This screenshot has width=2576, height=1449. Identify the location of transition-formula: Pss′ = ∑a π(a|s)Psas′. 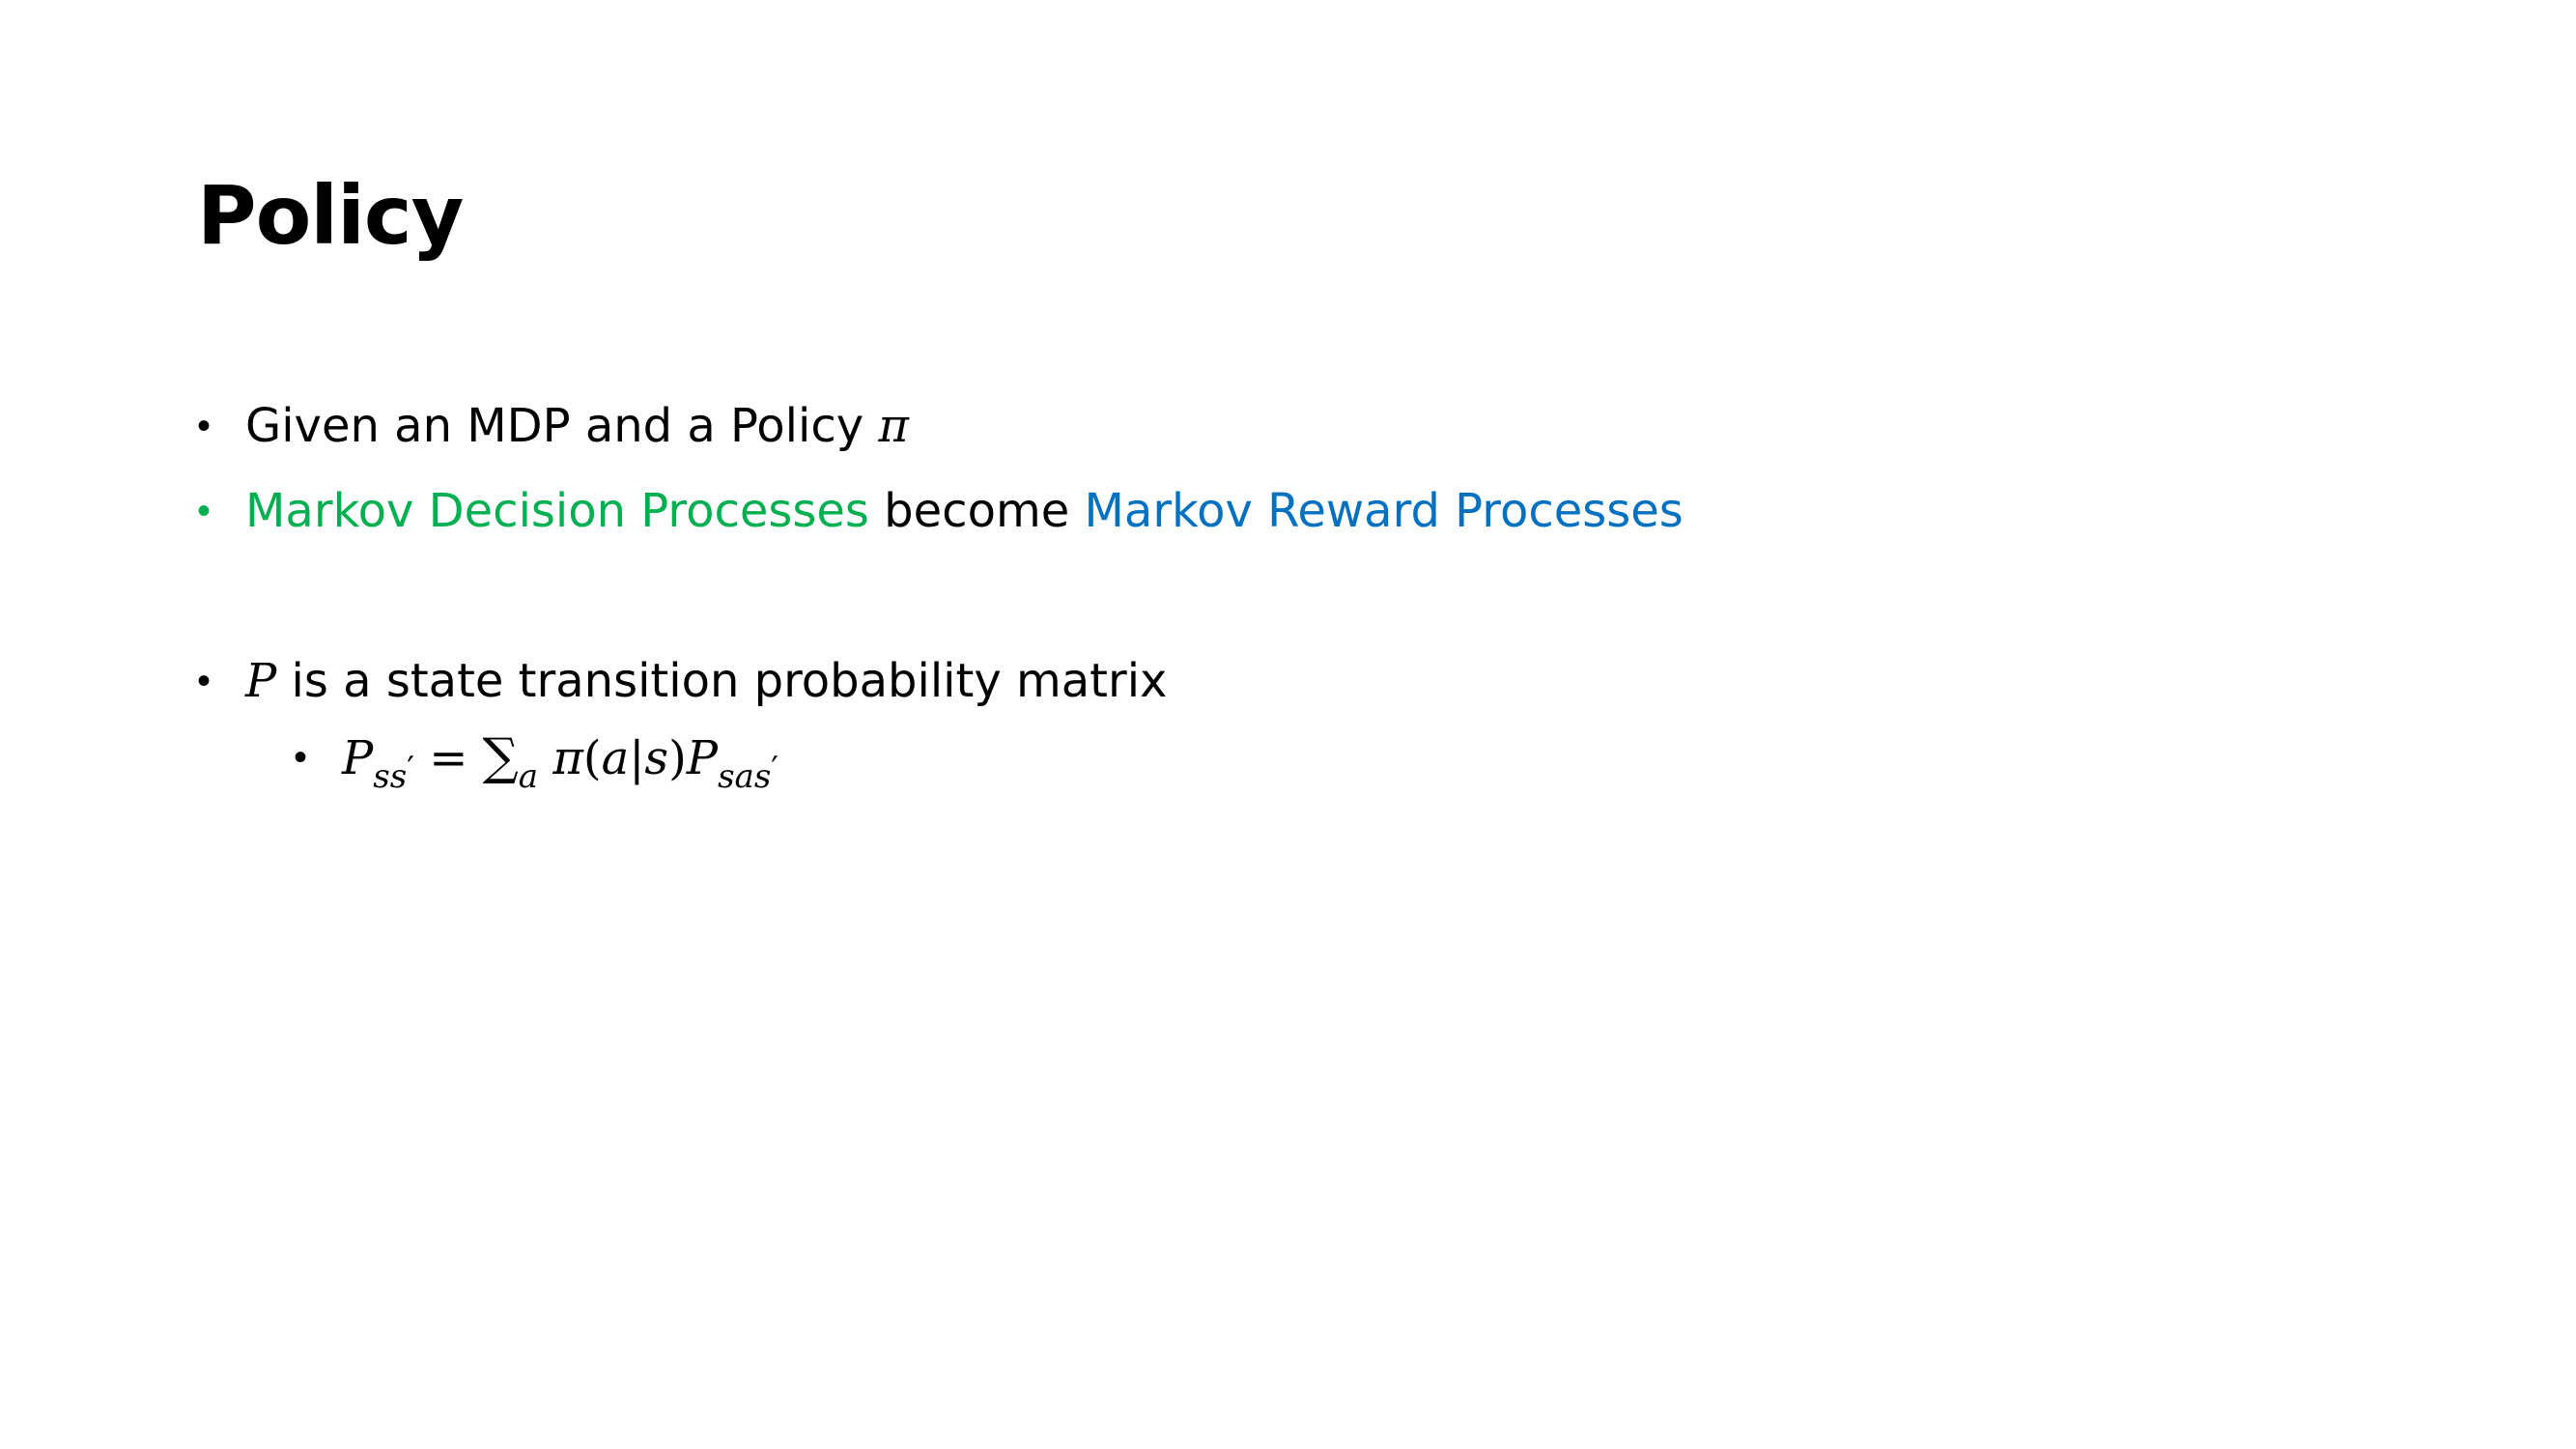
(560, 761).